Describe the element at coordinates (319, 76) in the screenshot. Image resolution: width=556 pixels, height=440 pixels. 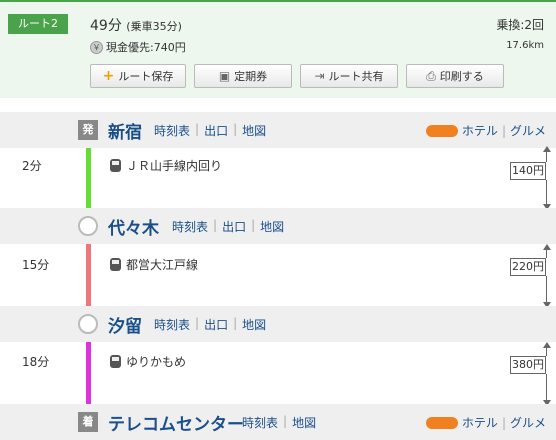
I see `share-icon: ⇥` at that location.